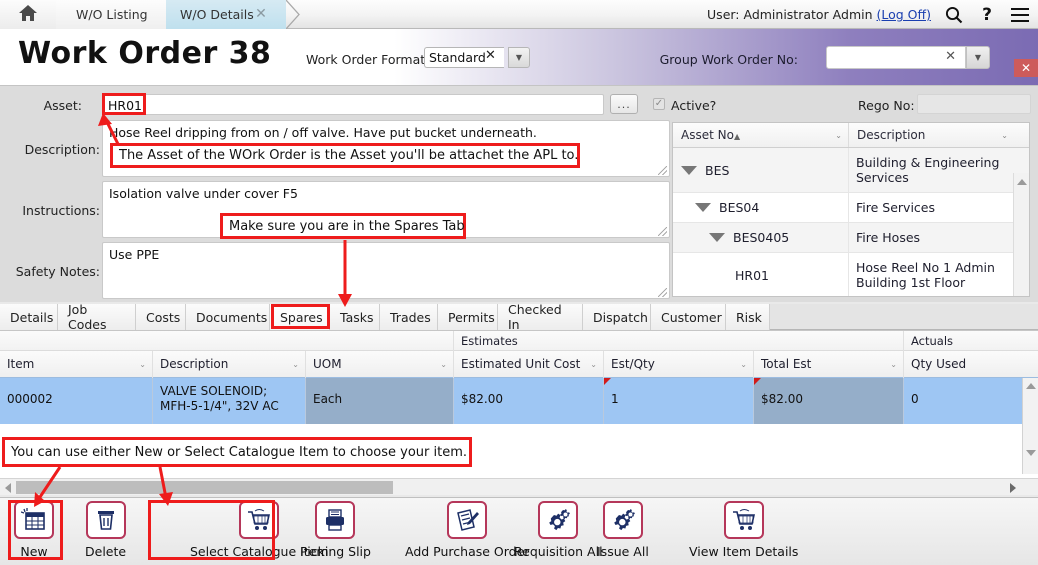 The height and width of the screenshot is (565, 1038). Describe the element at coordinates (891, 135) in the screenshot. I see `column-label: Description` at that location.